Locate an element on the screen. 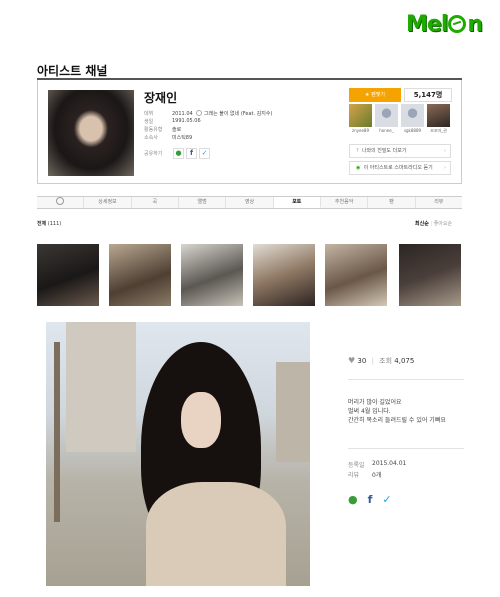 The height and width of the screenshot is (597, 500). info-row-agency: 소속사 미스틱89 is located at coordinates (168, 137).